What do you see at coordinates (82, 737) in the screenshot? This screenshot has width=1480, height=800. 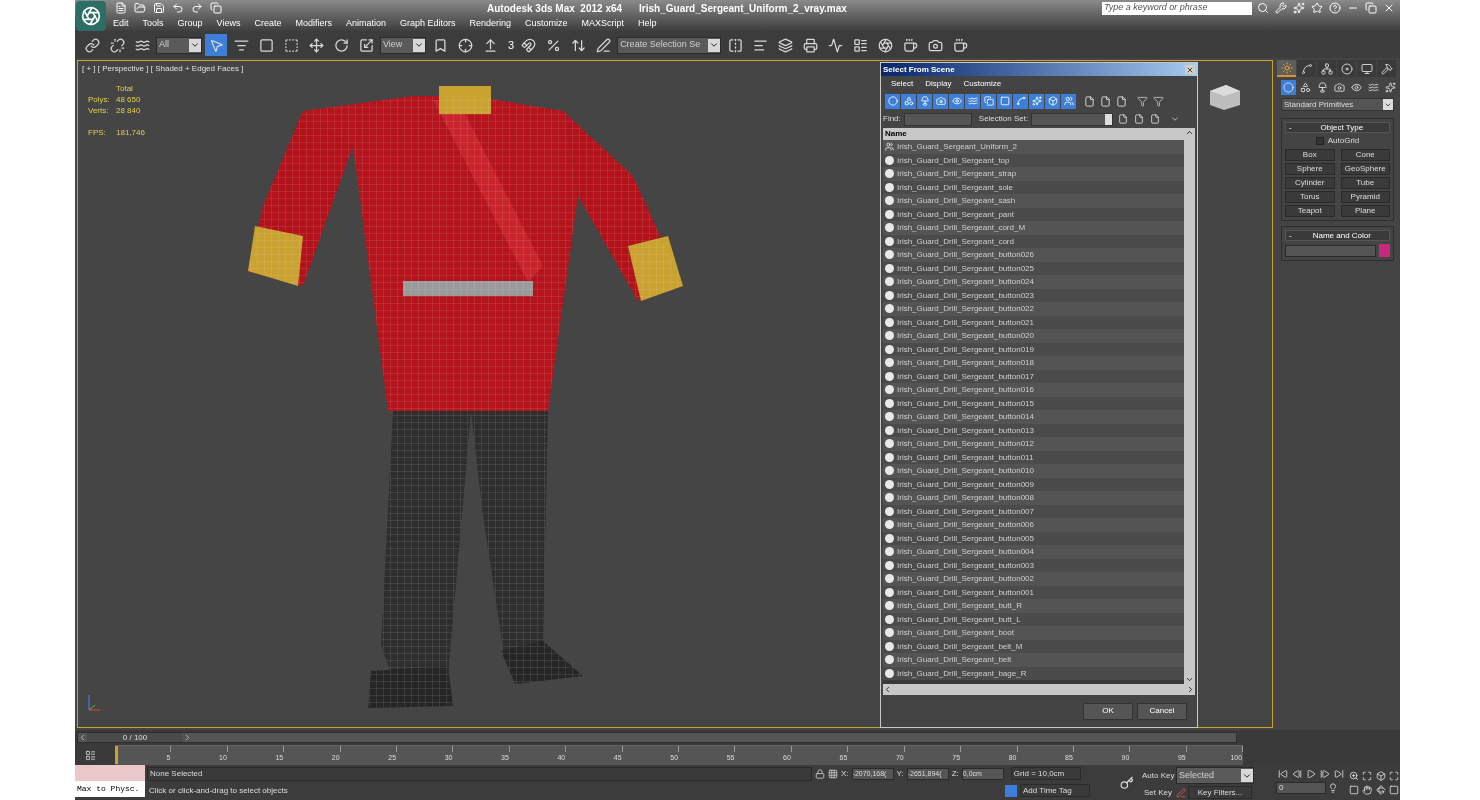 I see `previous-frame-icon` at bounding box center [82, 737].